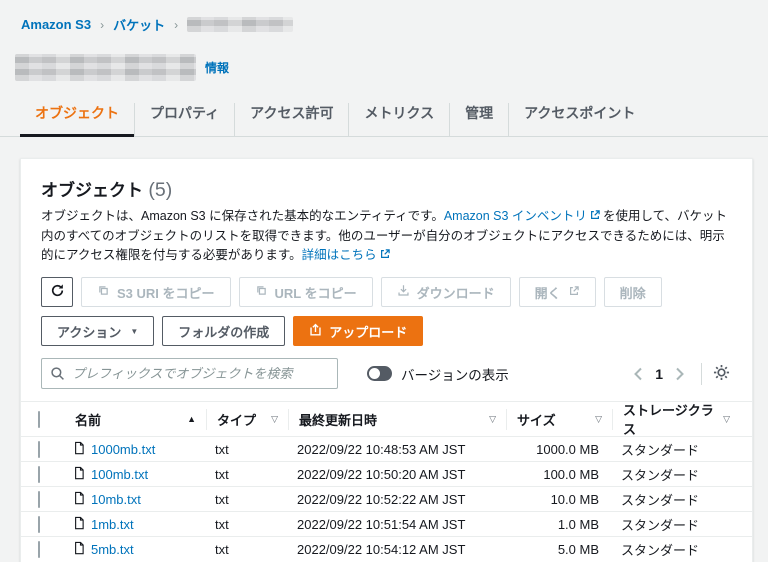  I want to click on object-size: 5.0 MB, so click(578, 549).